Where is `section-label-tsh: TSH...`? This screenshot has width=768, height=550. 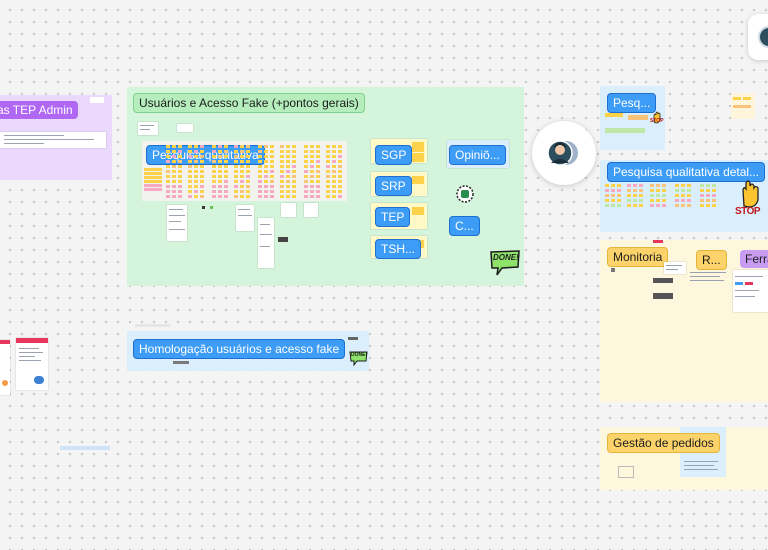
section-label-tsh: TSH... is located at coordinates (398, 249).